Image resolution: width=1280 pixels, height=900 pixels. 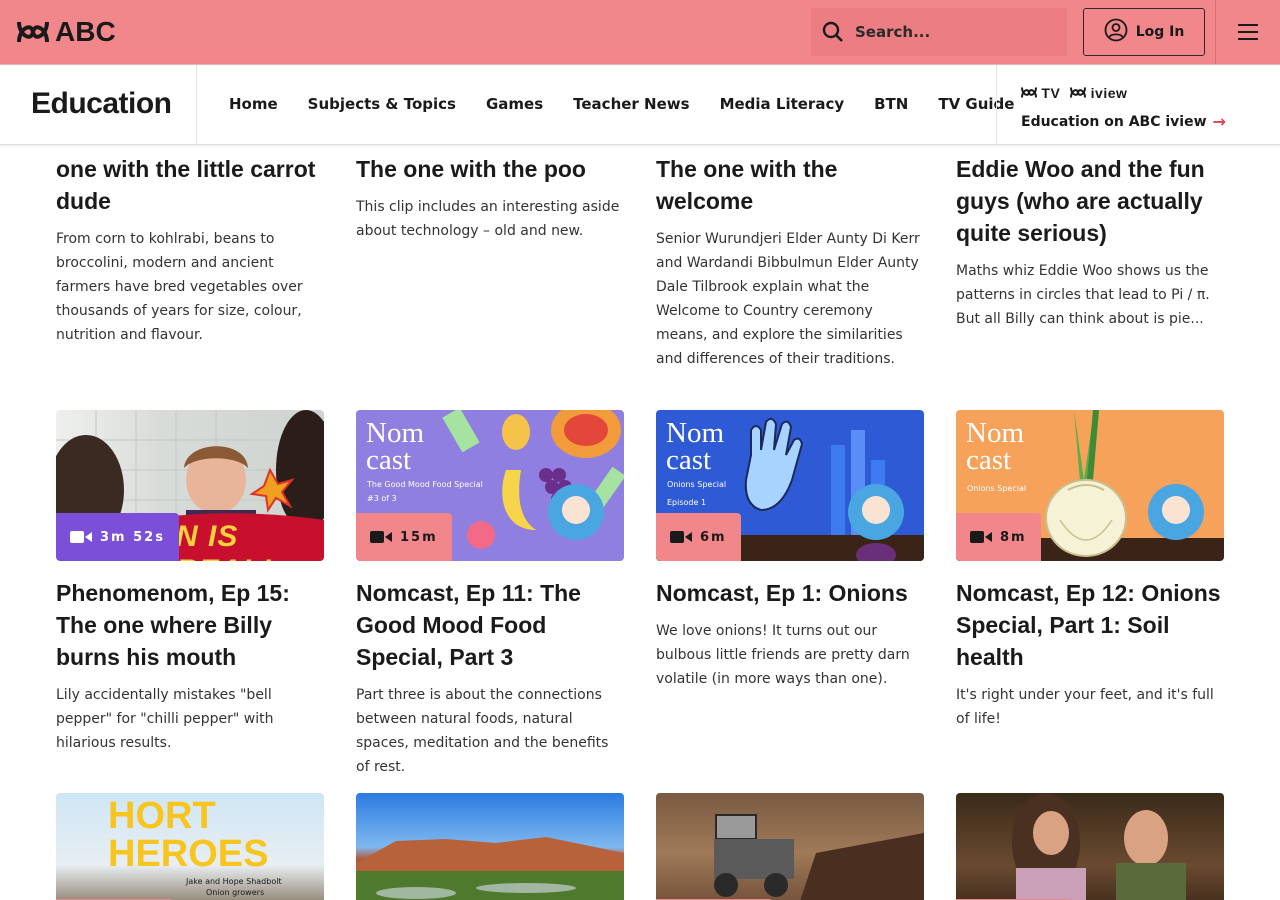 What do you see at coordinates (188, 835) in the screenshot?
I see `thumbnail-caption: HORT HEROES` at bounding box center [188, 835].